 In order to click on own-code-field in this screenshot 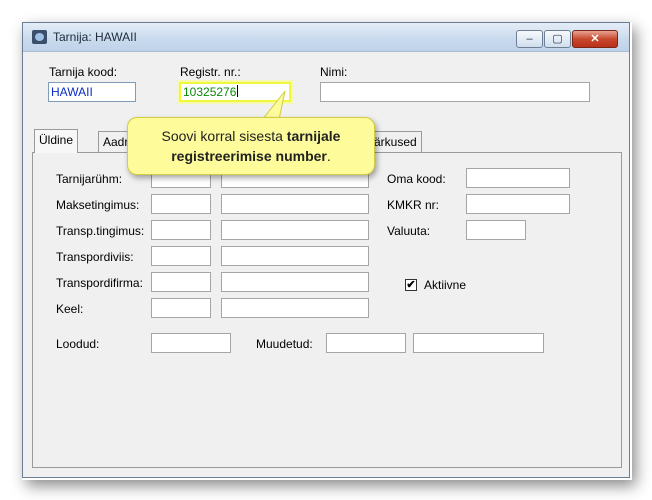, I will do `click(518, 178)`.